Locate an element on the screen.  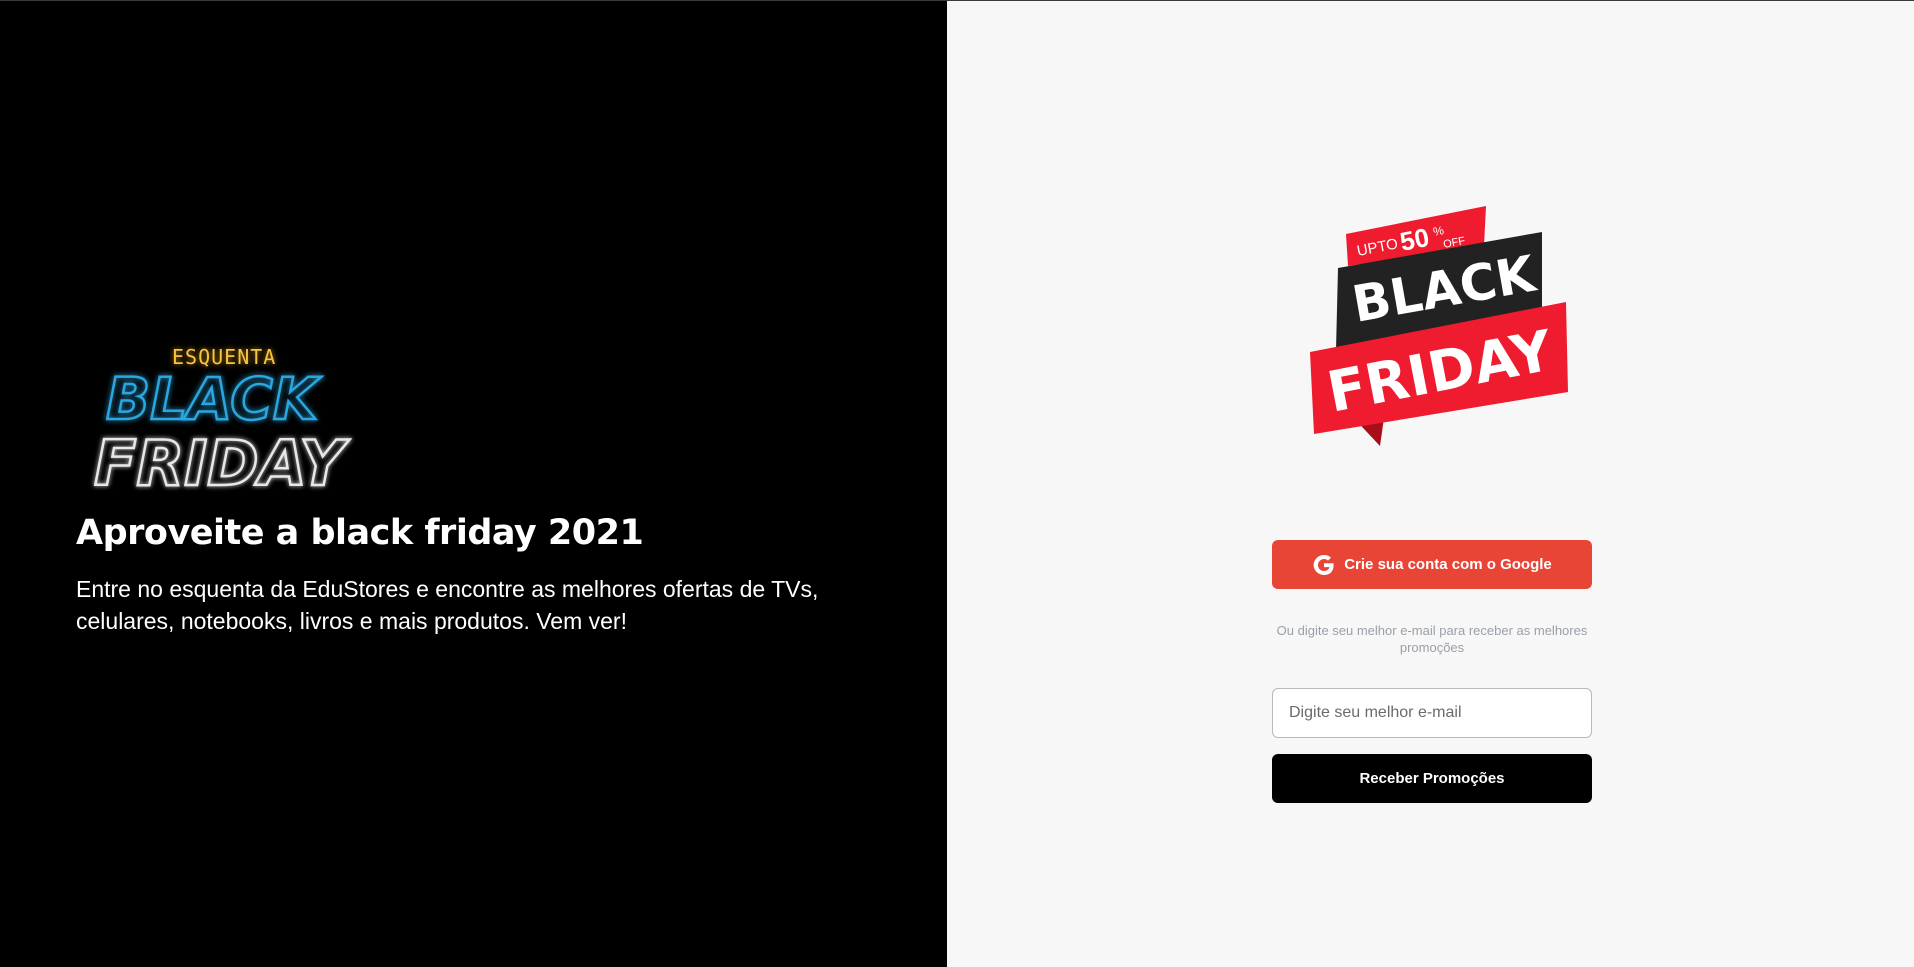
esquenta-black-friday-logo: ESQUENTA BLACK FRIDAY is located at coordinates (240, 419).